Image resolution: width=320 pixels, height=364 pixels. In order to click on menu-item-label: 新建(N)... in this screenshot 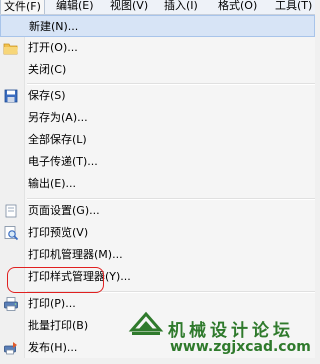, I will do `click(54, 26)`.